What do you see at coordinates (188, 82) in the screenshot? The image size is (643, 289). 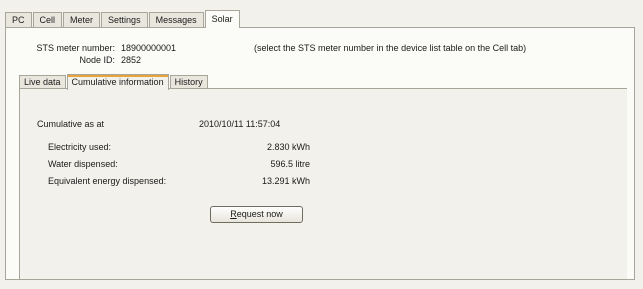 I see `tab-history: History` at bounding box center [188, 82].